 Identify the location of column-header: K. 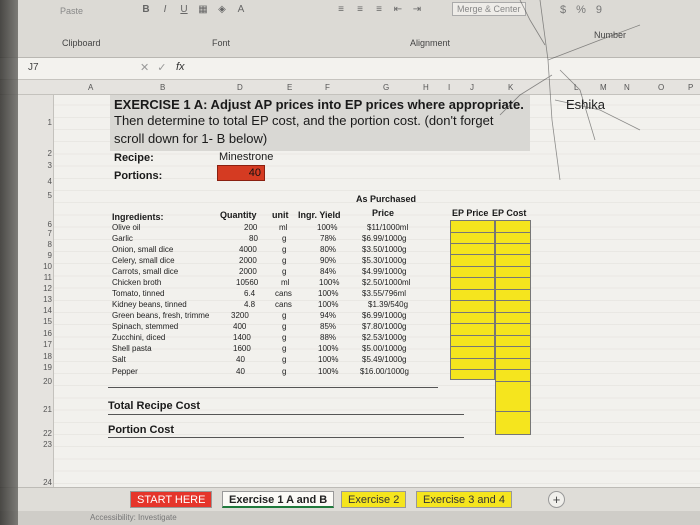
(510, 87).